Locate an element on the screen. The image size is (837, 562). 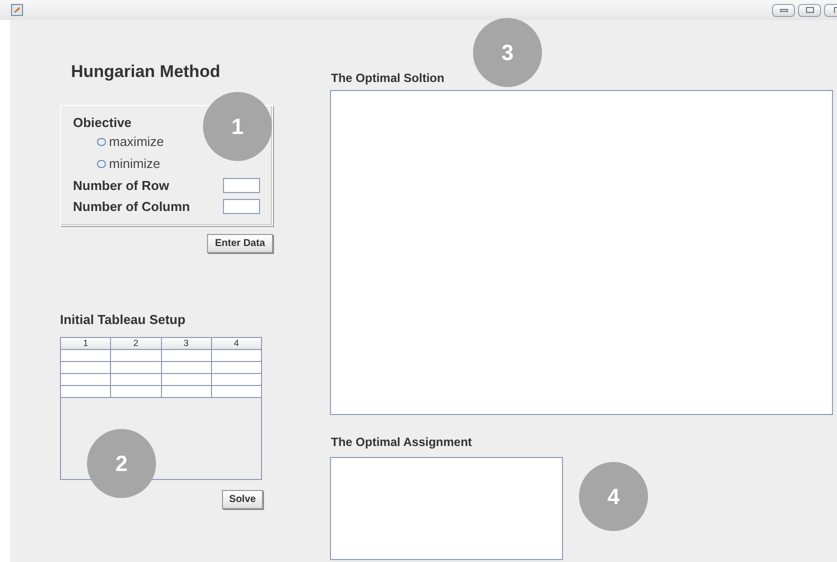
radio-option: minimize is located at coordinates (128, 164).